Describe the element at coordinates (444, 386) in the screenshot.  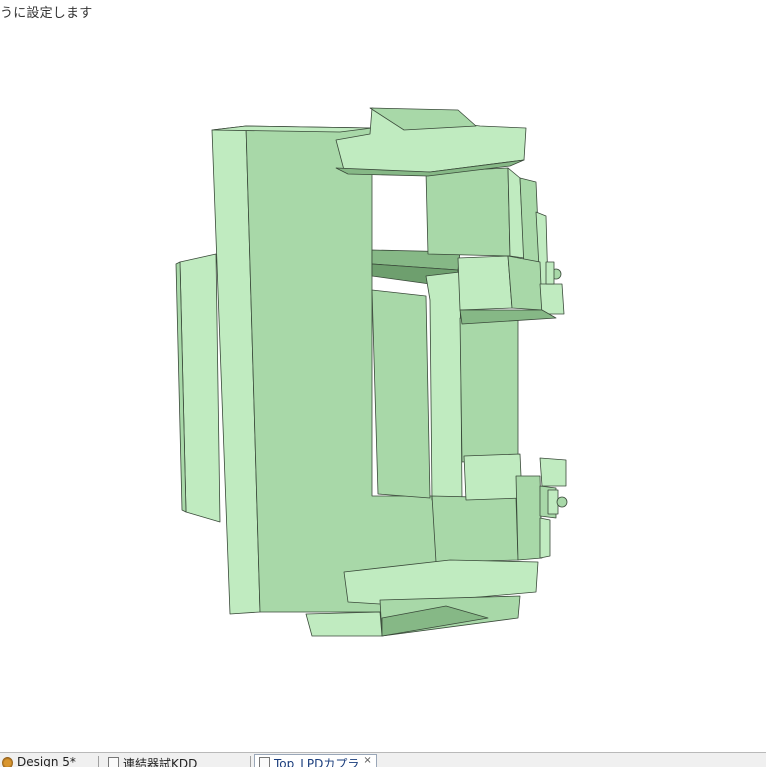
I see `channel-rail` at that location.